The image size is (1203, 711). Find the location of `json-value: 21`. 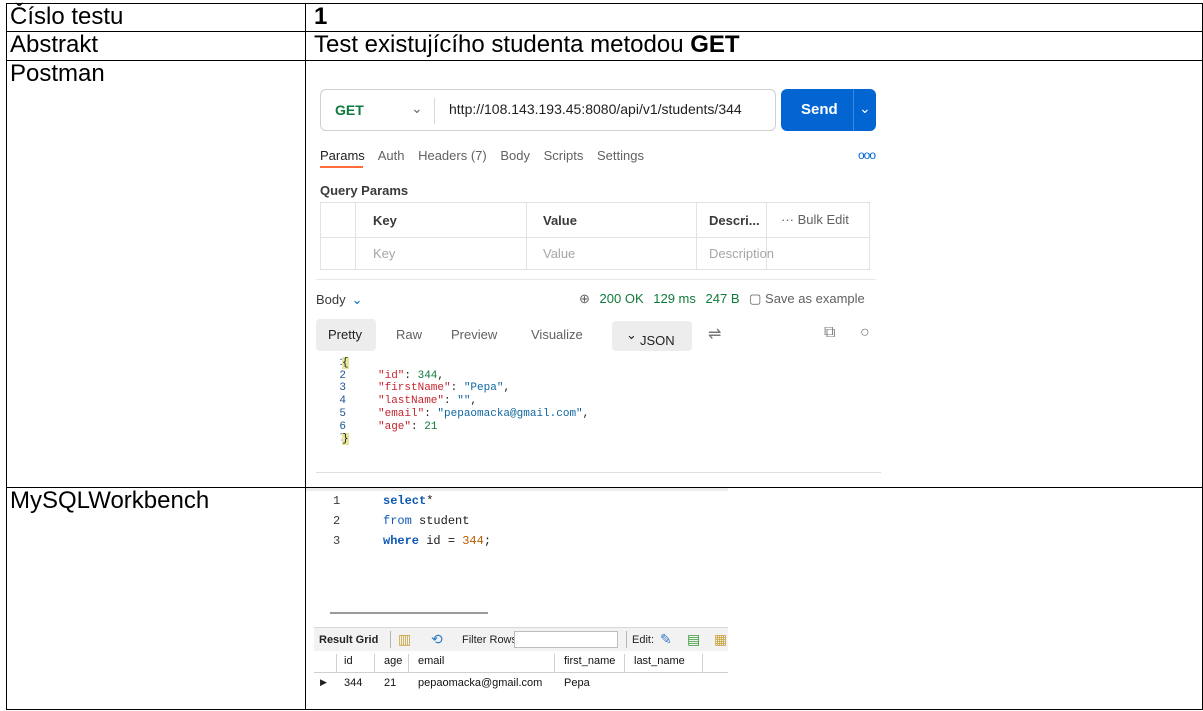

json-value: 21 is located at coordinates (431, 426).